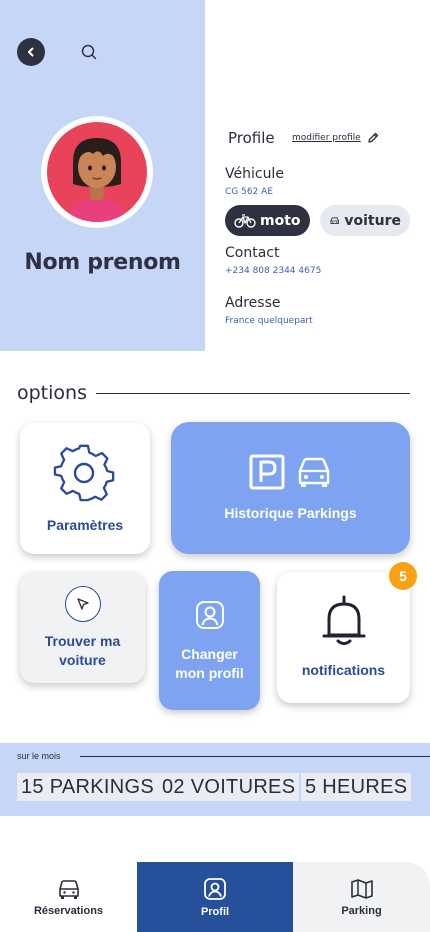  I want to click on user-full-name: Nom prenom, so click(102, 262).